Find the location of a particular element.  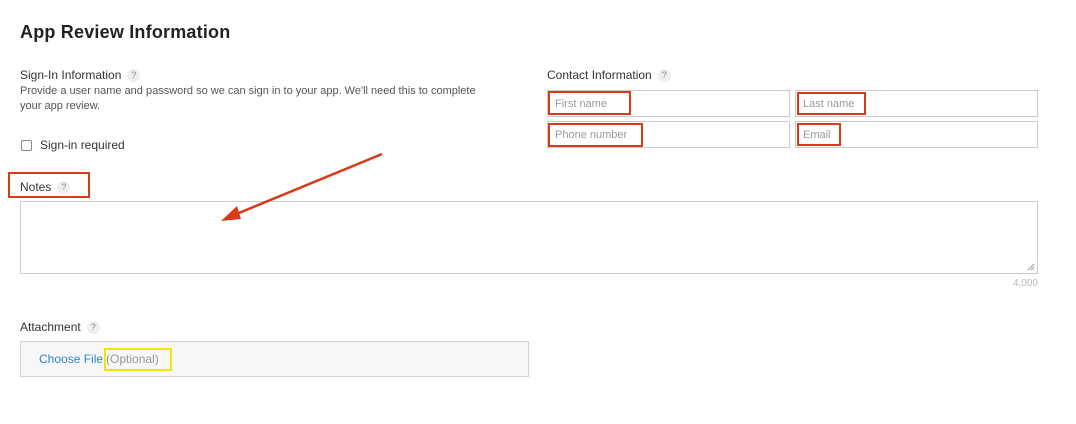

annotation-box-notes is located at coordinates (49, 185).